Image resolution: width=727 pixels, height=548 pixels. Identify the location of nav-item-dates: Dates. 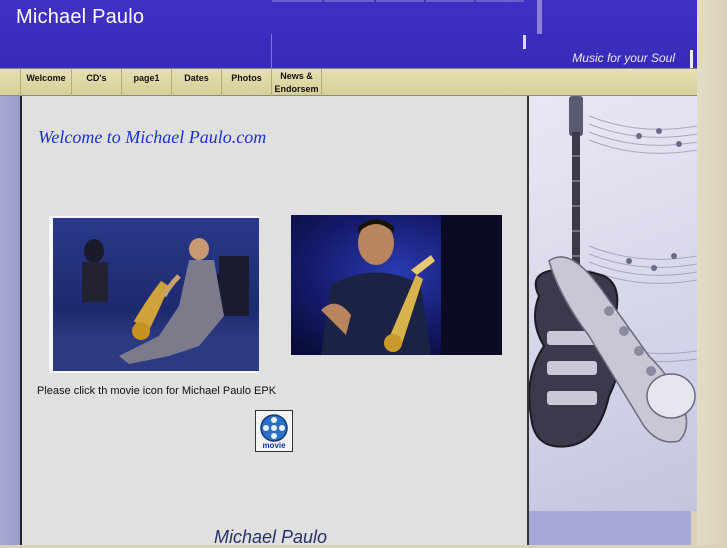
(197, 82).